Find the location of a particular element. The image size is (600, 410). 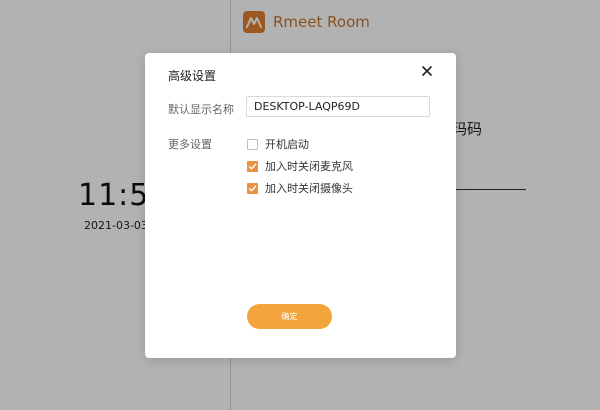

mute-mic-checkbox is located at coordinates (252, 166).